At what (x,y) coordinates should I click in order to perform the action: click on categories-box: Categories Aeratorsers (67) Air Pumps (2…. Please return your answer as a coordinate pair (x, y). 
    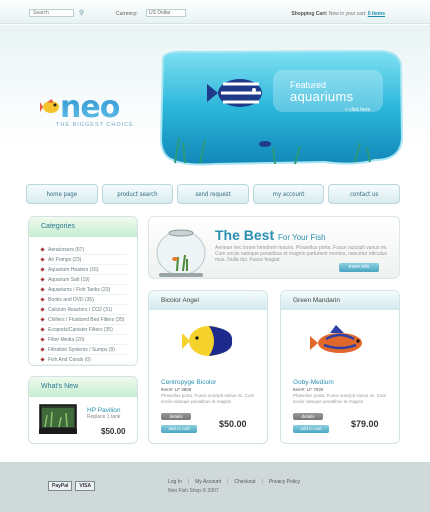
    Looking at the image, I should click on (83, 291).